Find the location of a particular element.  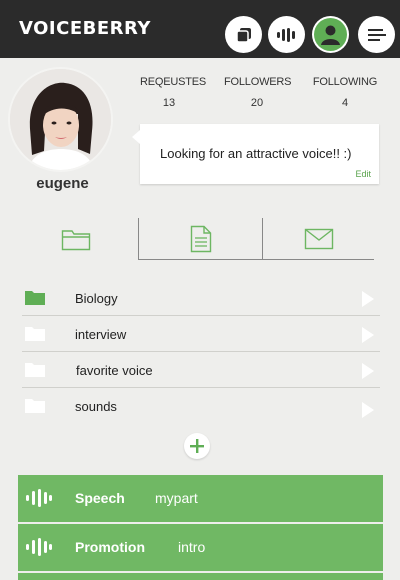

voice-title: Speech is located at coordinates (100, 498).